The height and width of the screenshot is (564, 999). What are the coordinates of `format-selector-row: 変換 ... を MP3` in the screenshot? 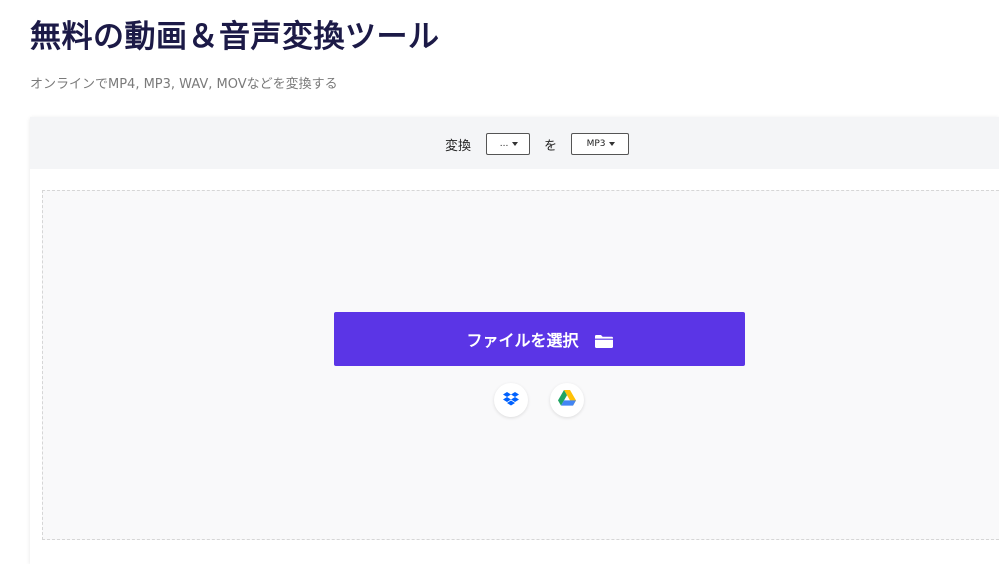 It's located at (537, 144).